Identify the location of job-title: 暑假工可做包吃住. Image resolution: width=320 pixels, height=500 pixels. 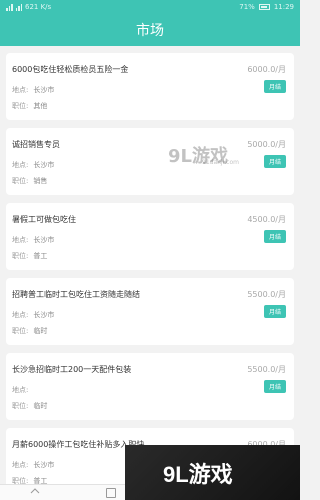
(44, 219).